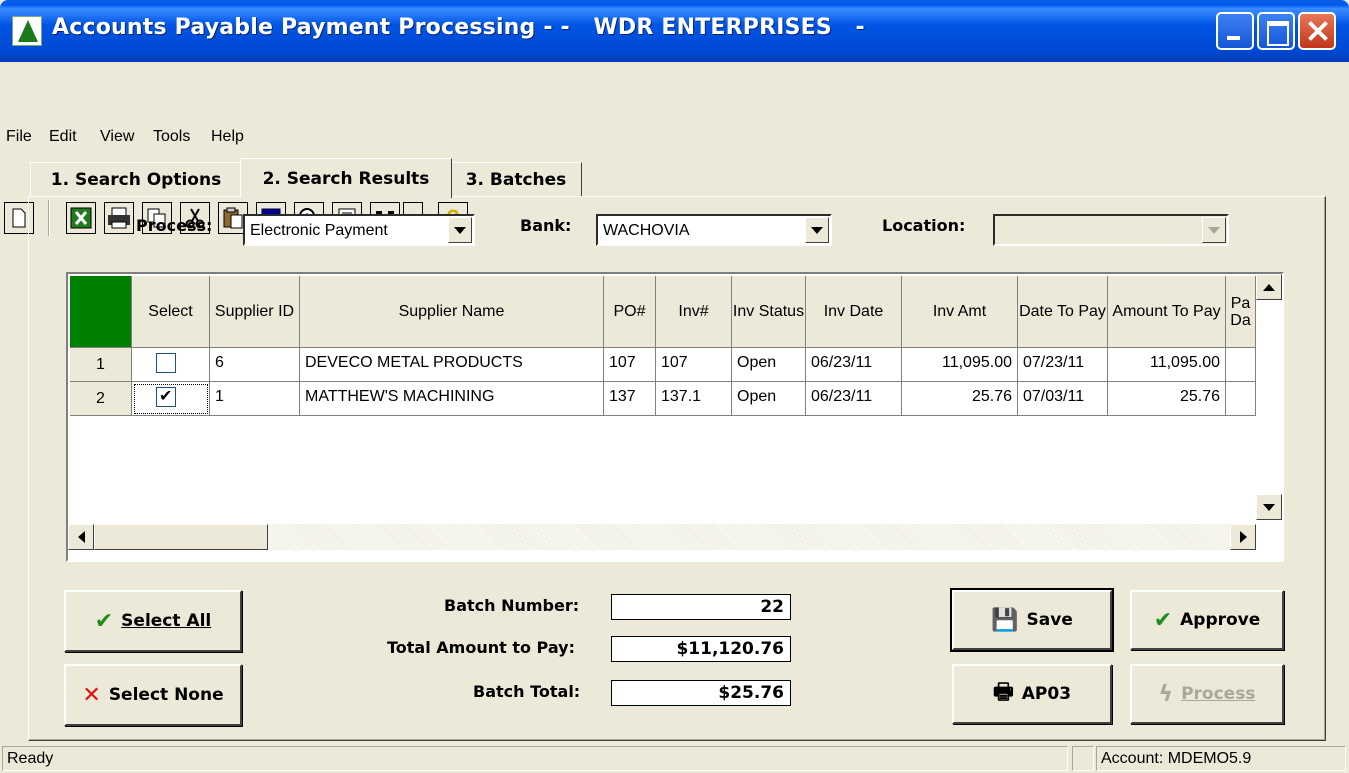 This screenshot has width=1349, height=773. I want to click on col-inv: Inv#, so click(694, 312).